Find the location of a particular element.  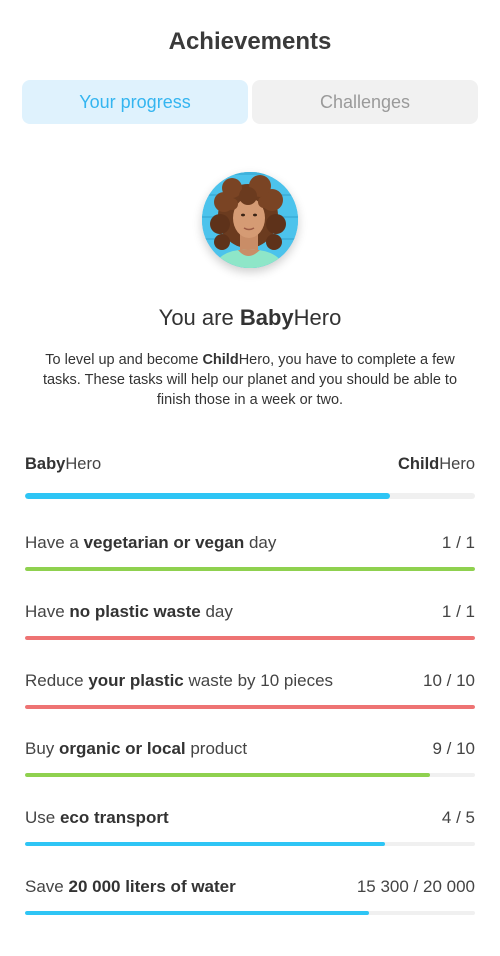

tab-your-progress: Your progress is located at coordinates (135, 102).